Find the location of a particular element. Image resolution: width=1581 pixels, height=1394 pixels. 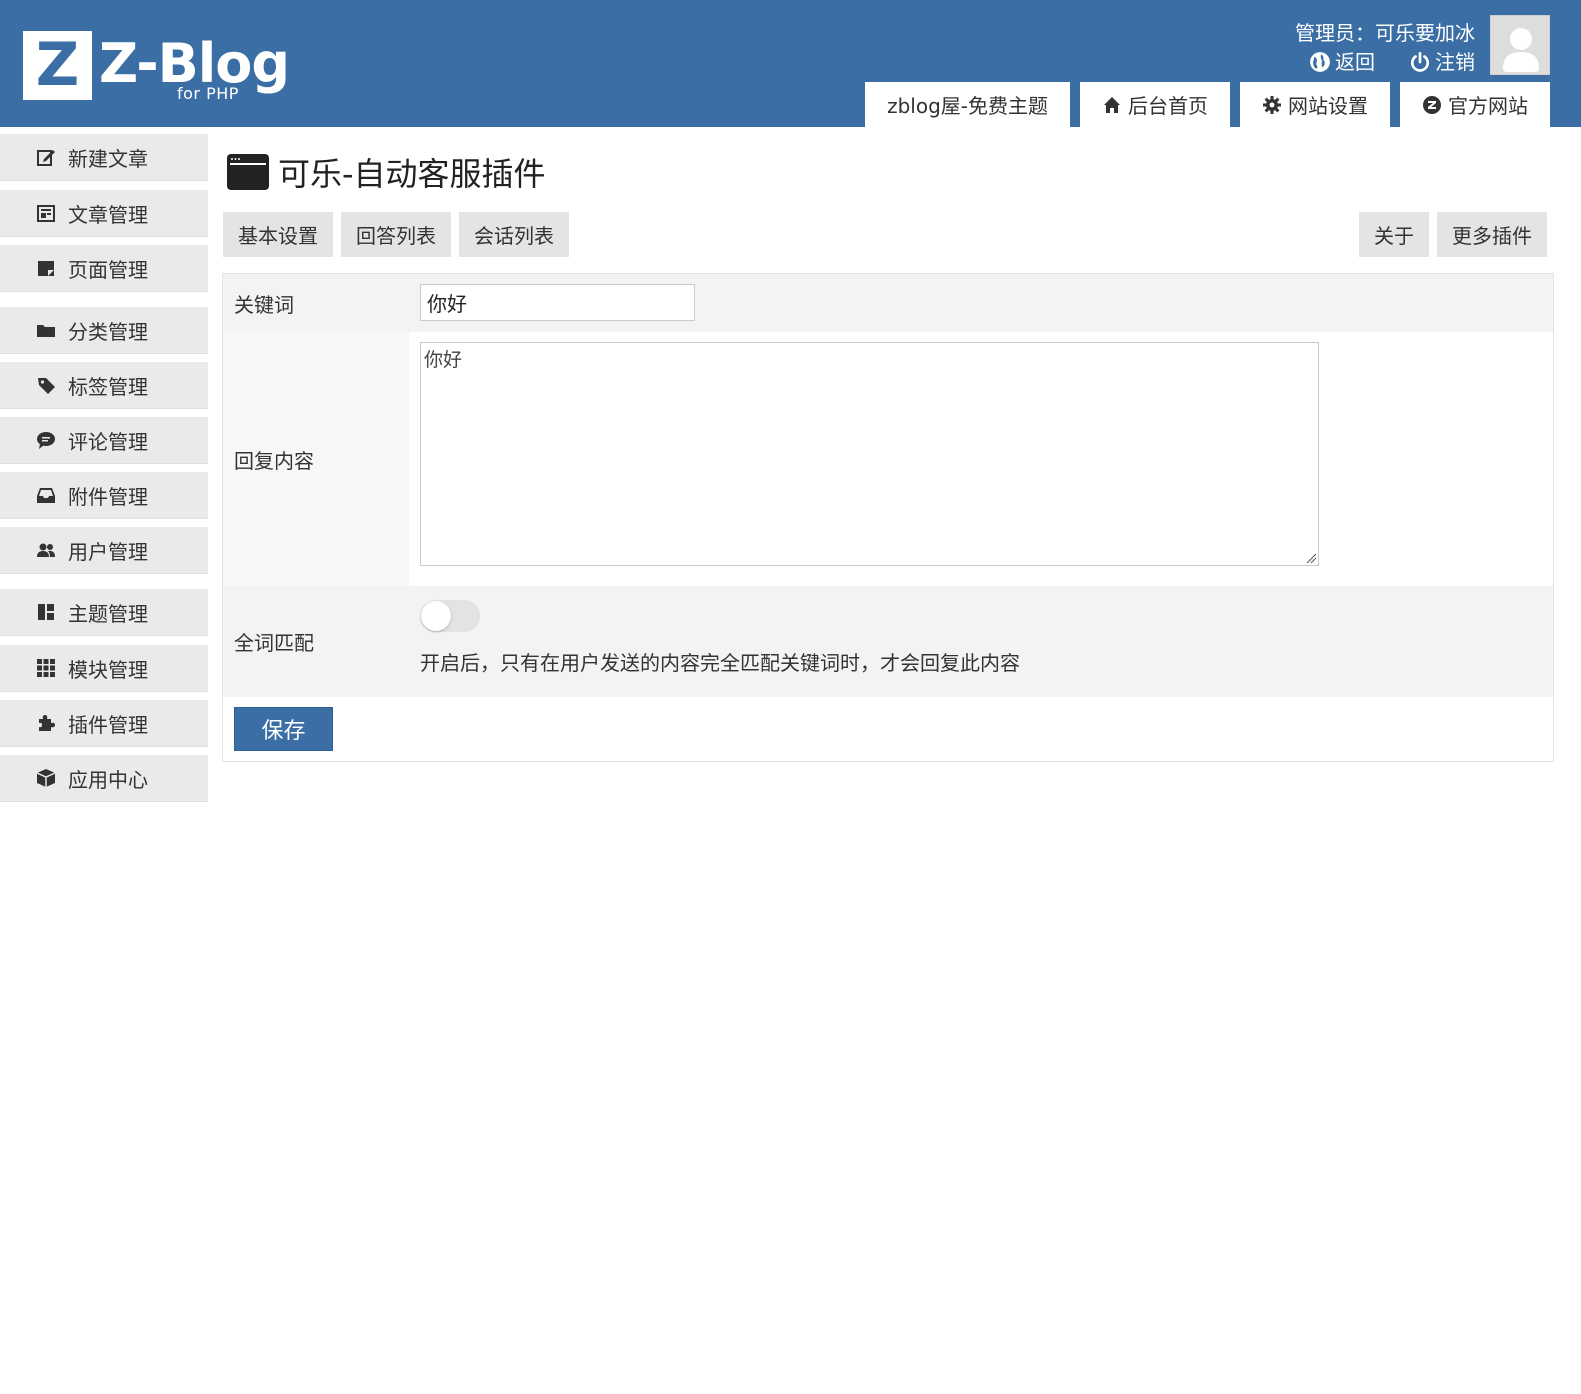

tab-basic-settings: 基本设置 is located at coordinates (278, 234).